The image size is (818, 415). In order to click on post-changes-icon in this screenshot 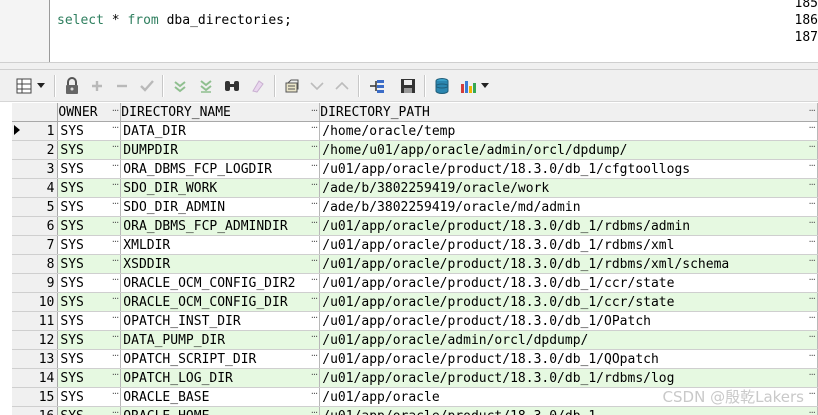, I will do `click(147, 86)`.